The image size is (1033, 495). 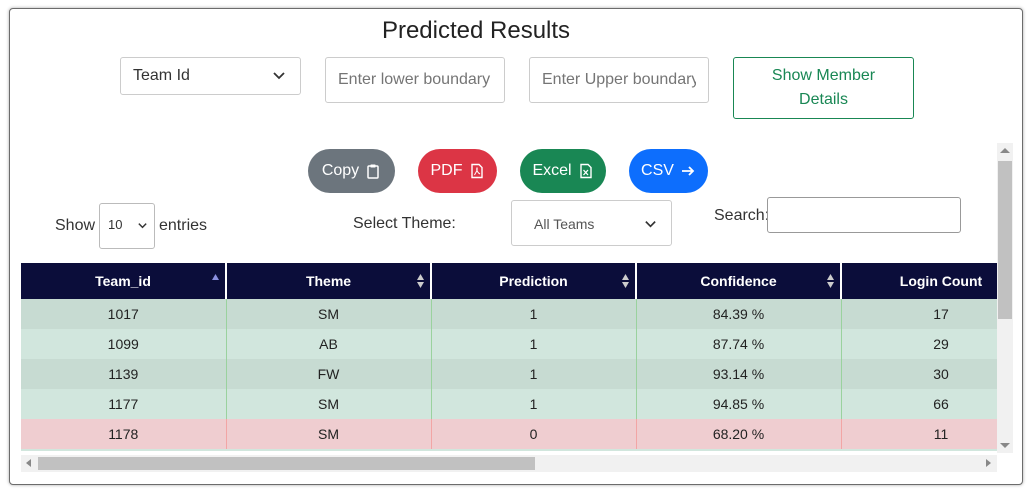 What do you see at coordinates (75, 225) in the screenshot?
I see `show-label: Show` at bounding box center [75, 225].